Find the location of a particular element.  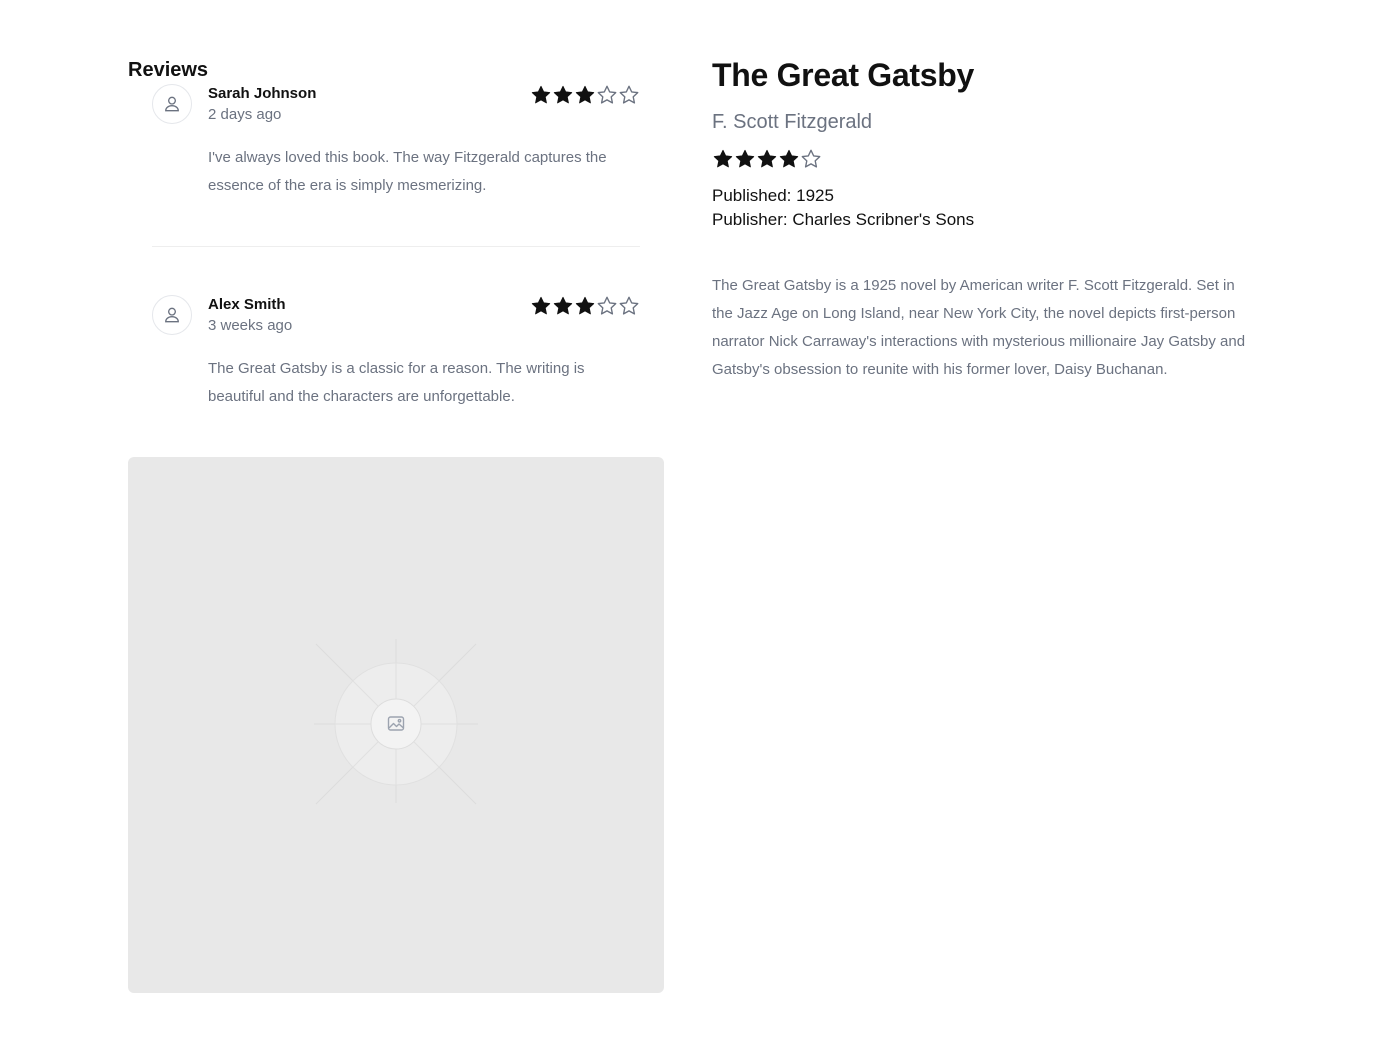

reviews-heading: Reviews is located at coordinates (168, 70).